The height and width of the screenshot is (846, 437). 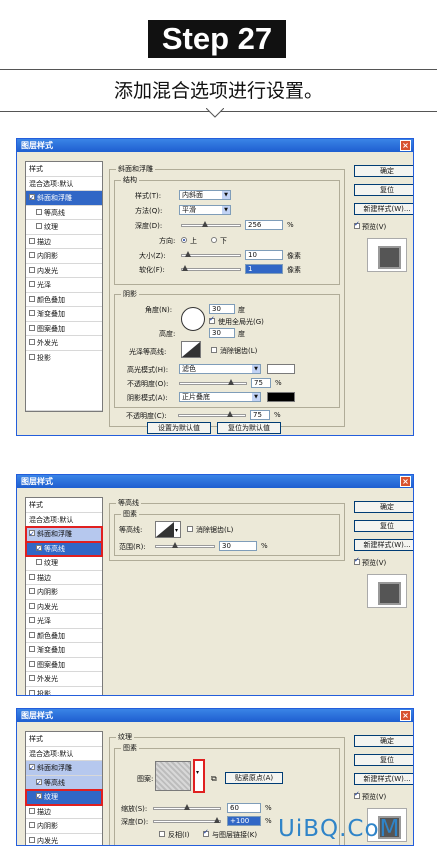 I want to click on range-field: 30, so click(x=238, y=546).